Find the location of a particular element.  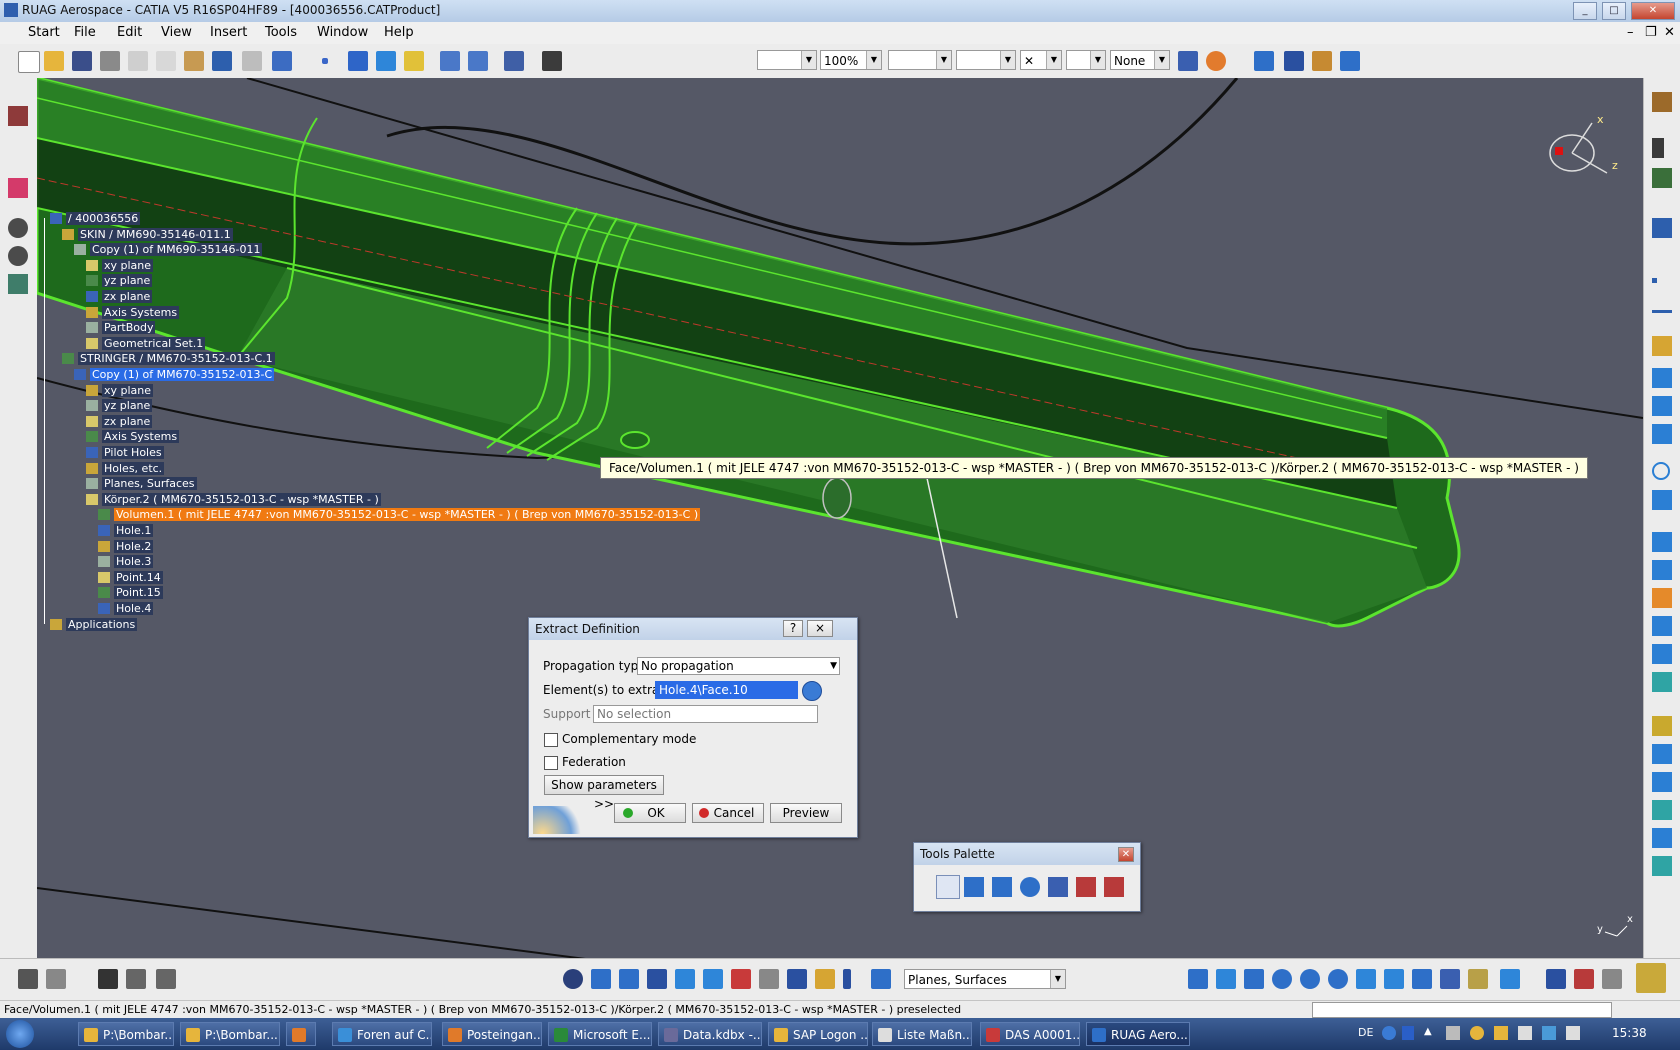

measure-icon is located at coordinates (1350, 61).